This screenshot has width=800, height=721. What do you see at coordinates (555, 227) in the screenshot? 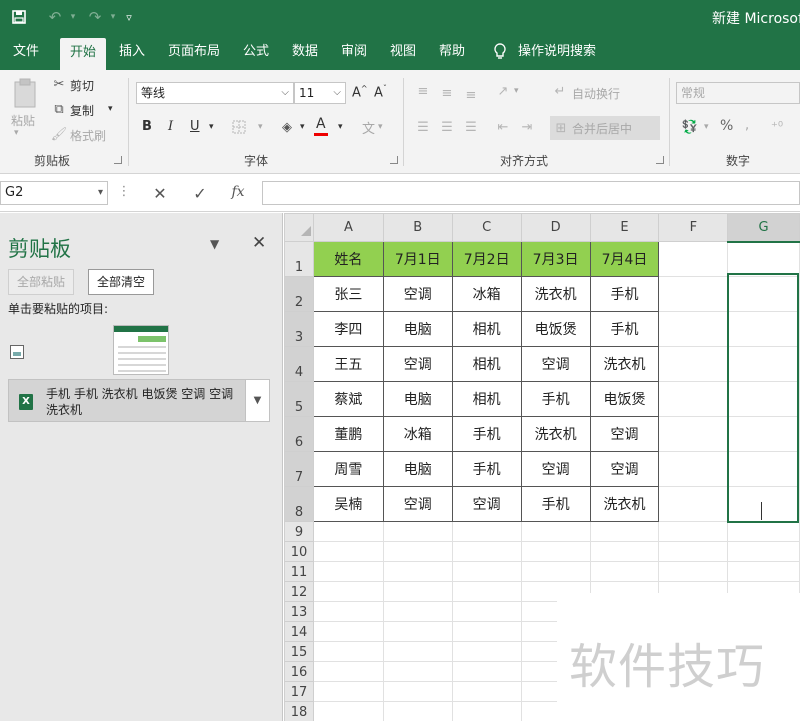
I see `column-header: D` at bounding box center [555, 227].